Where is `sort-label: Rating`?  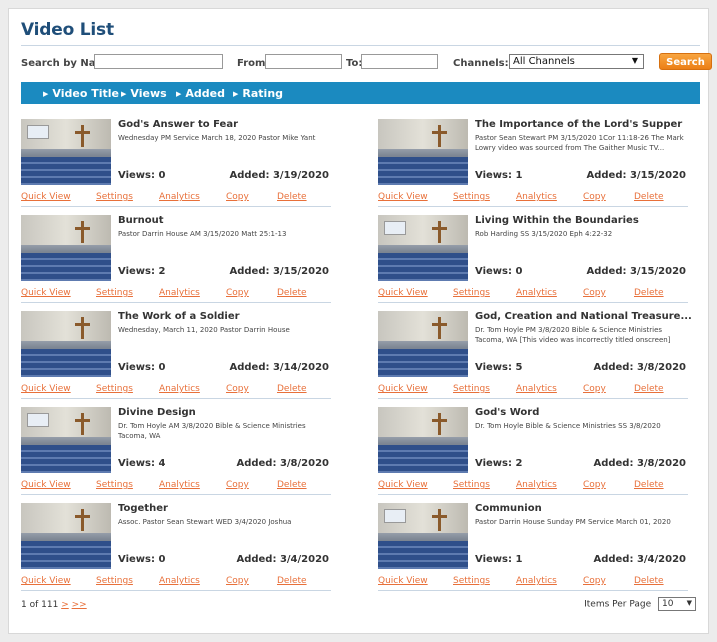
sort-label: Rating is located at coordinates (263, 93).